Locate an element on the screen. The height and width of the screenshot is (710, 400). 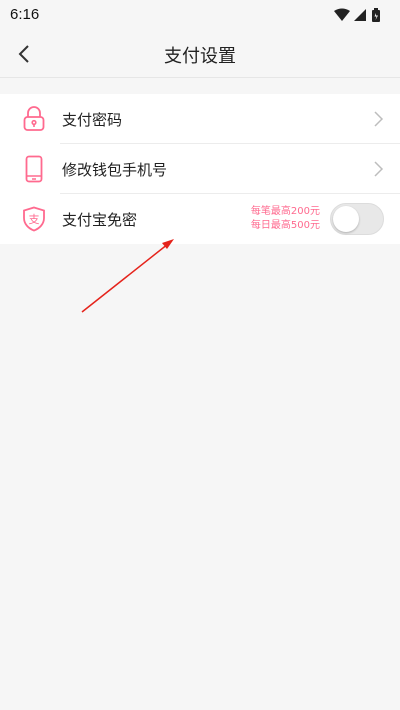
status-bar: 6:16 is located at coordinates (200, 15).